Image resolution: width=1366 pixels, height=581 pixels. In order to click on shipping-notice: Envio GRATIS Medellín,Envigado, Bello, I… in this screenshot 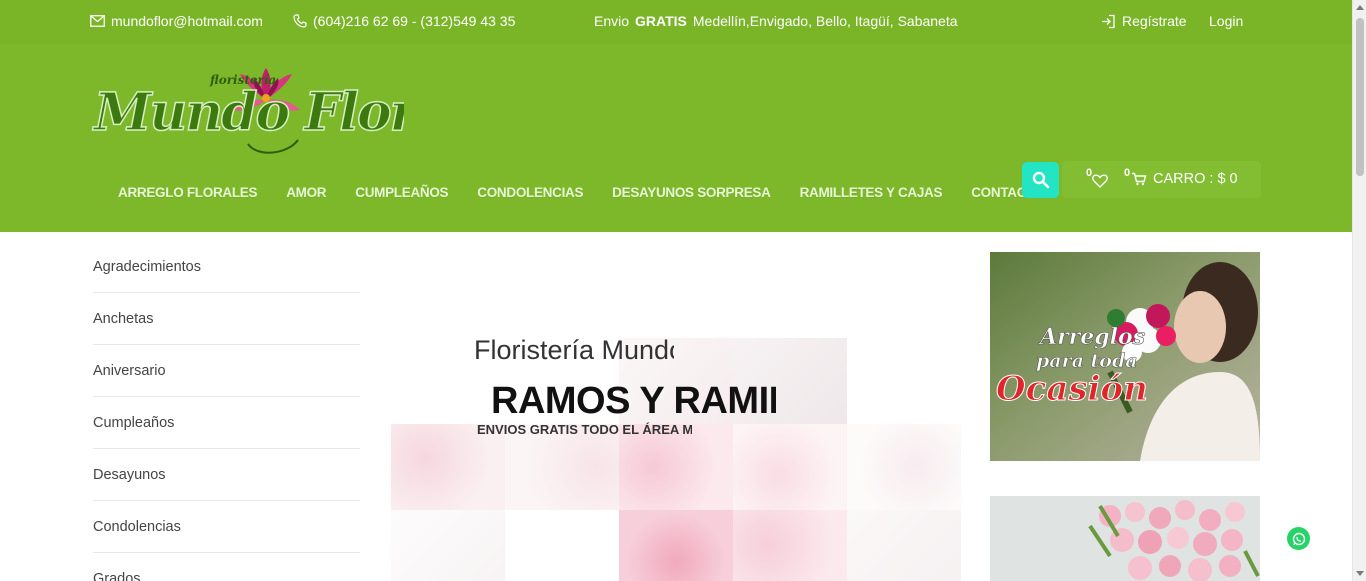, I will do `click(776, 21)`.